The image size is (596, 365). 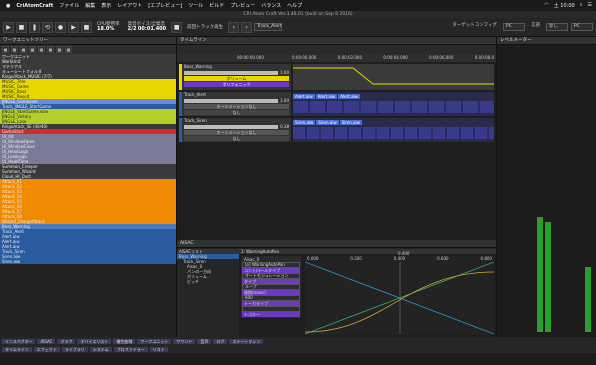 What do you see at coordinates (271, 5) in the screenshot?
I see `menu-balance: バランス` at bounding box center [271, 5].